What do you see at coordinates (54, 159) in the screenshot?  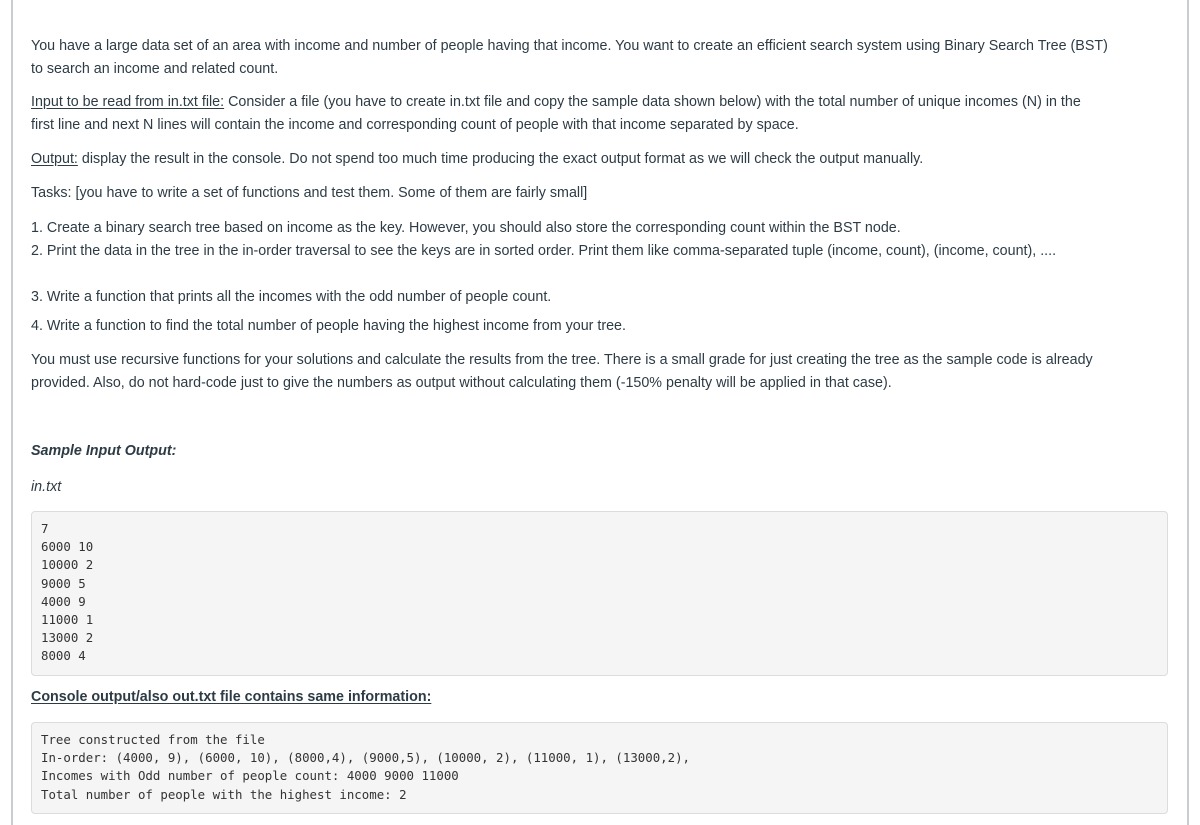 I see `output-label: Output:` at bounding box center [54, 159].